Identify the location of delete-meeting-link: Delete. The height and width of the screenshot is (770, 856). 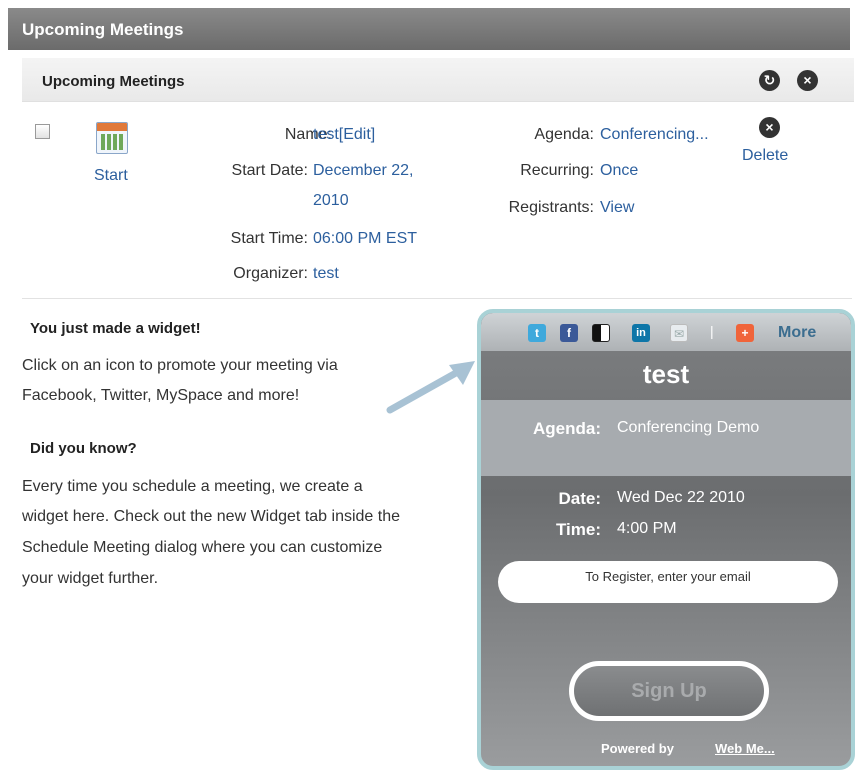
(765, 156).